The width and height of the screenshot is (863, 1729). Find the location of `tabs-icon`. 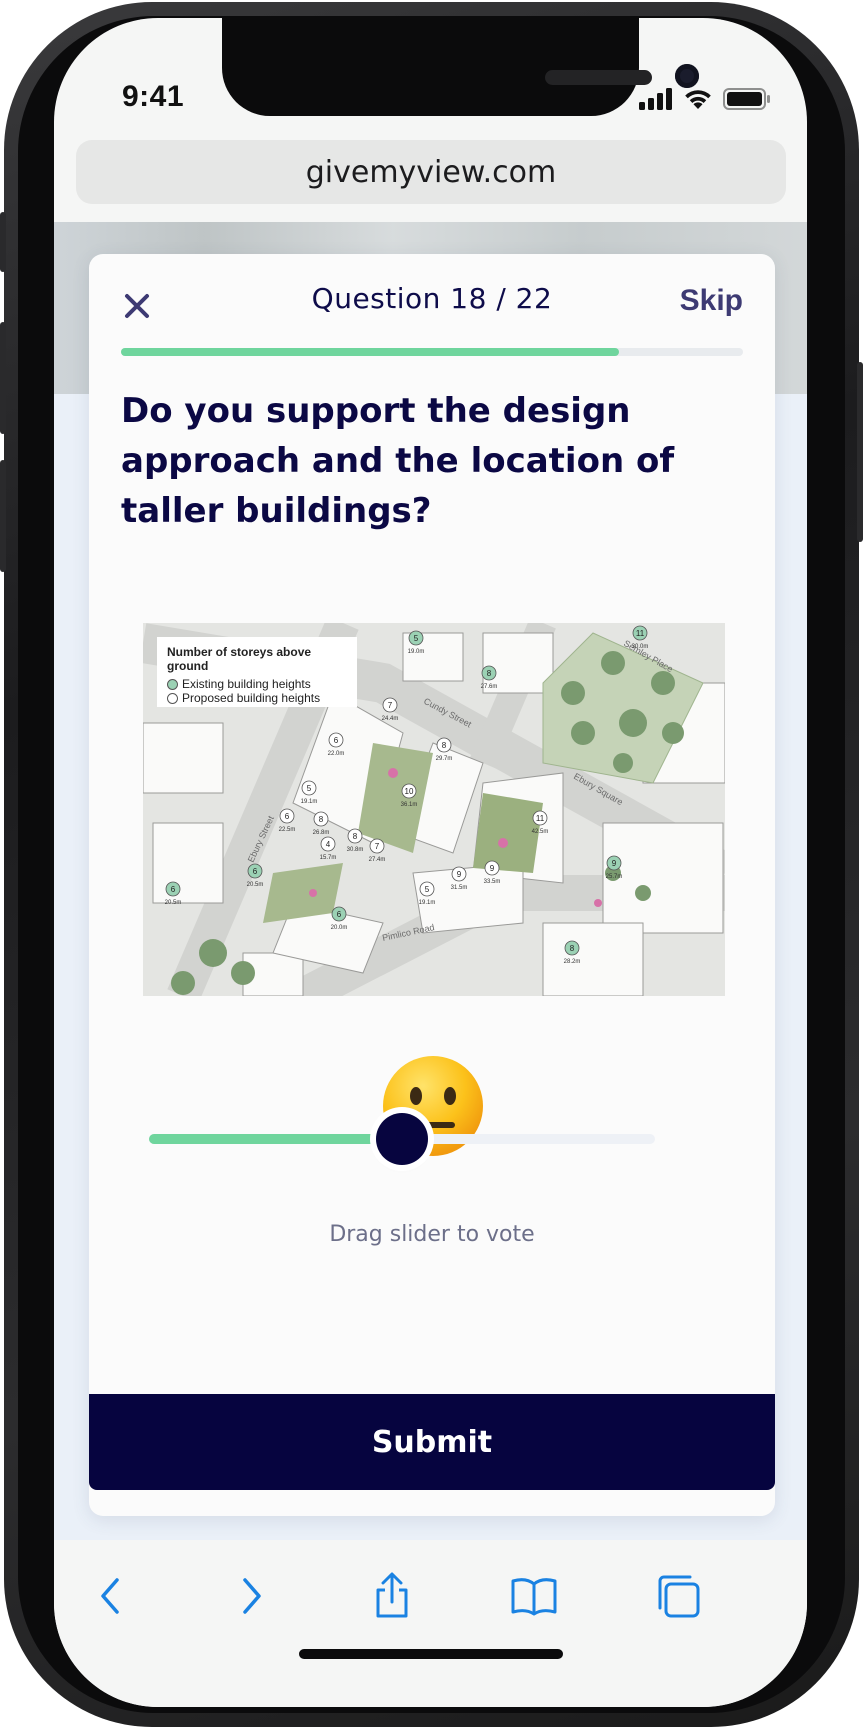

tabs-icon is located at coordinates (679, 1596).